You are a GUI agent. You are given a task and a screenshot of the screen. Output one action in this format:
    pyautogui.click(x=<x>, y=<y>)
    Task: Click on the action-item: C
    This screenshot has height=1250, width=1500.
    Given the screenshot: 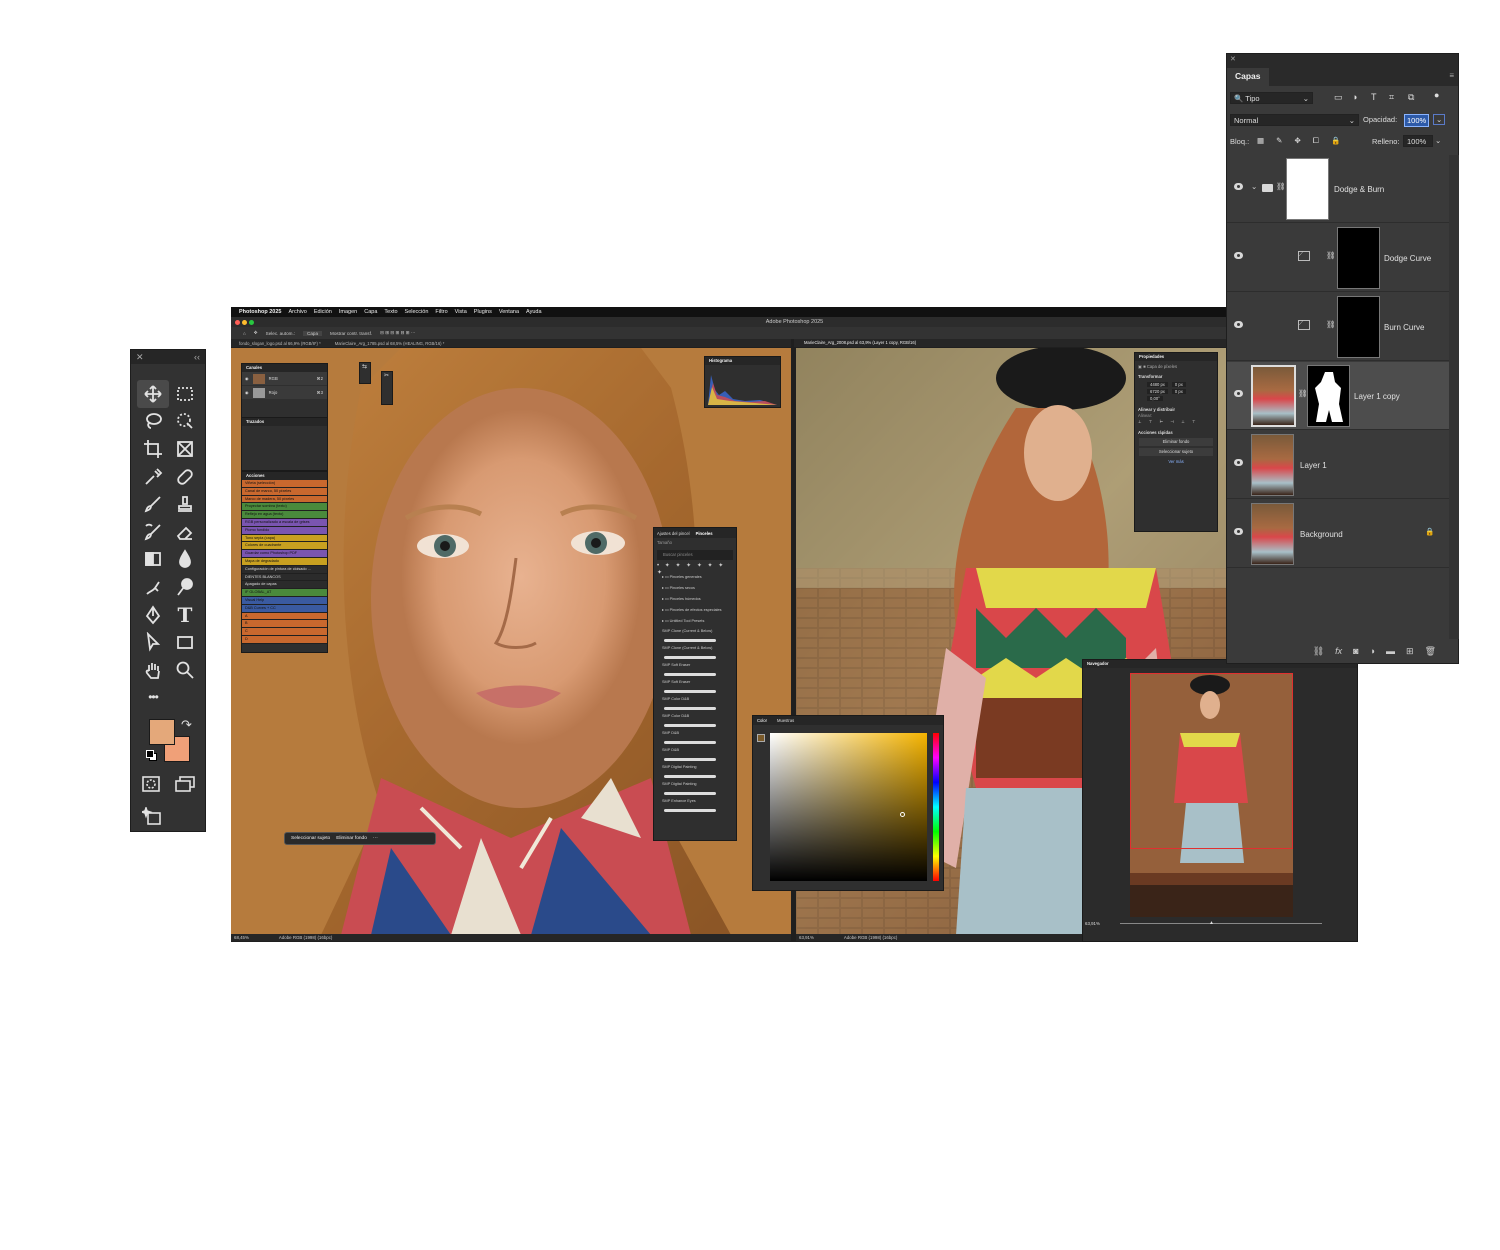 What is the action you would take?
    pyautogui.click(x=284, y=632)
    